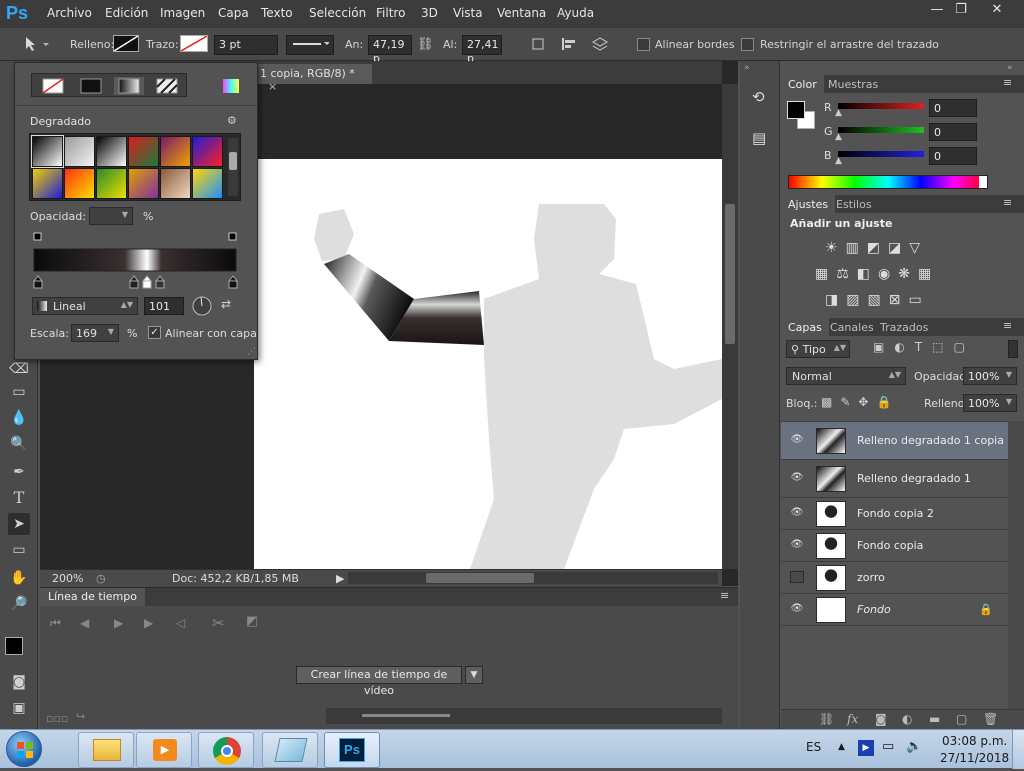  I want to click on create-video-timeline-button: Crear línea de tiempo de vídeo, so click(379, 681).